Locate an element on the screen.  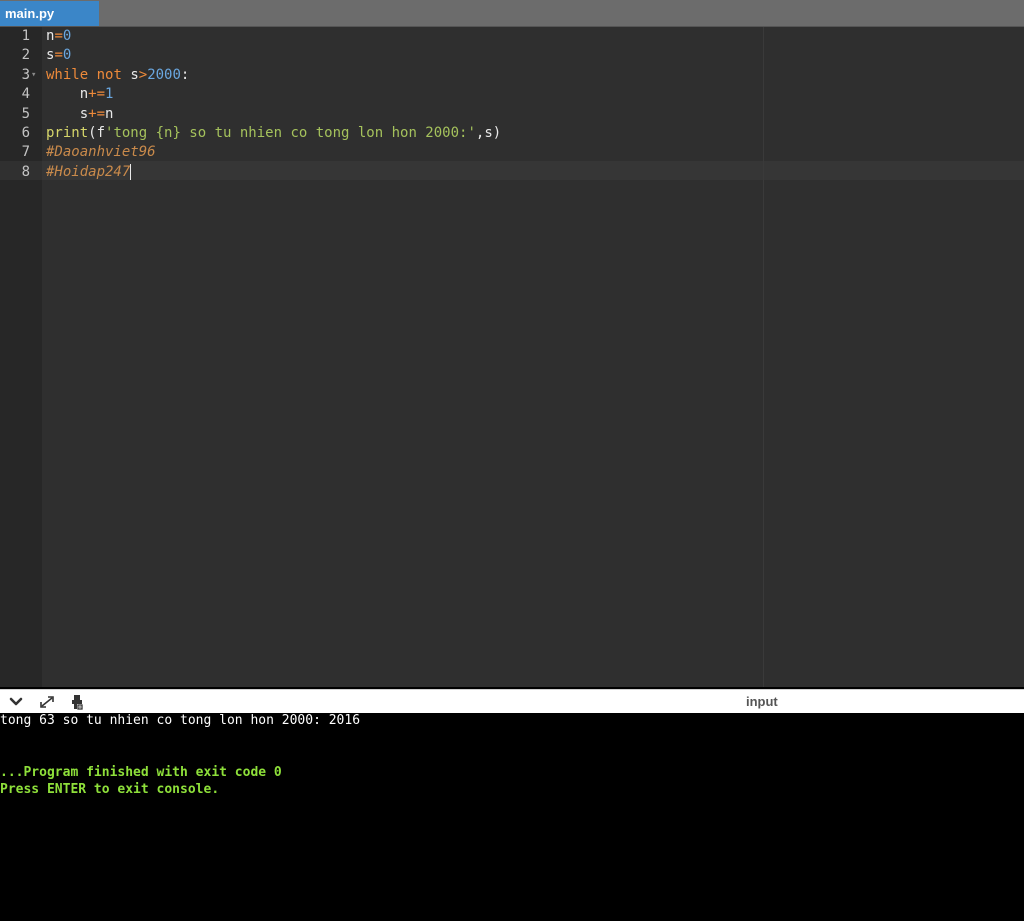
line-number: 3 is located at coordinates (25, 74).